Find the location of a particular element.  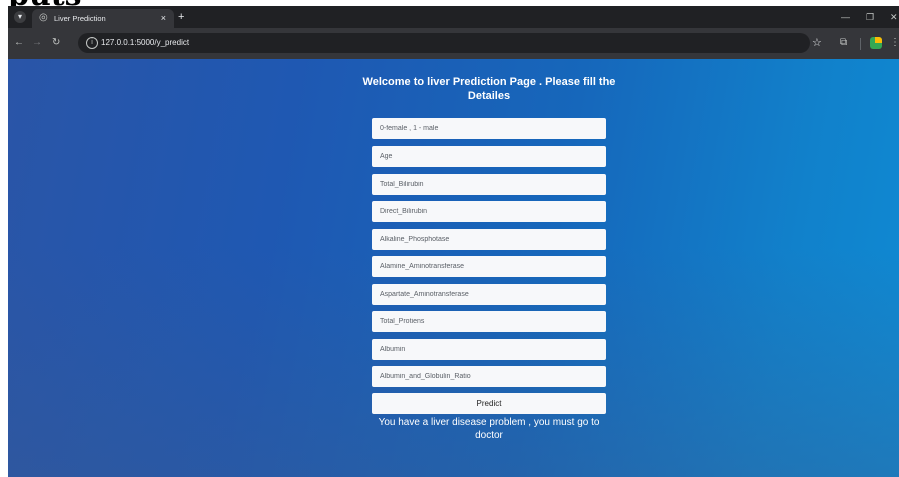

direct-bilirubin-input is located at coordinates (489, 211).